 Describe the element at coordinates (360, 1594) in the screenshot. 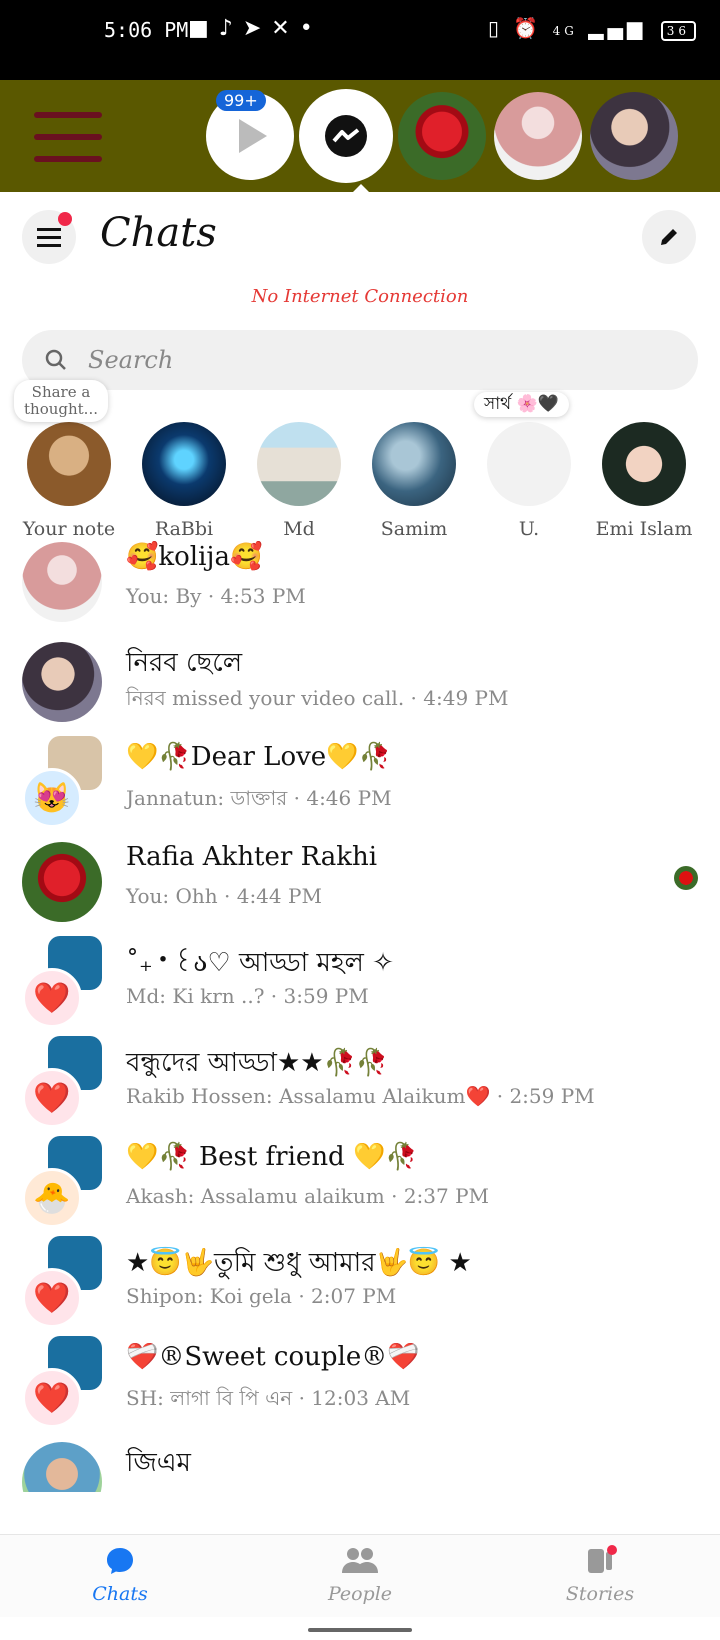

I see `tab-label: People` at that location.